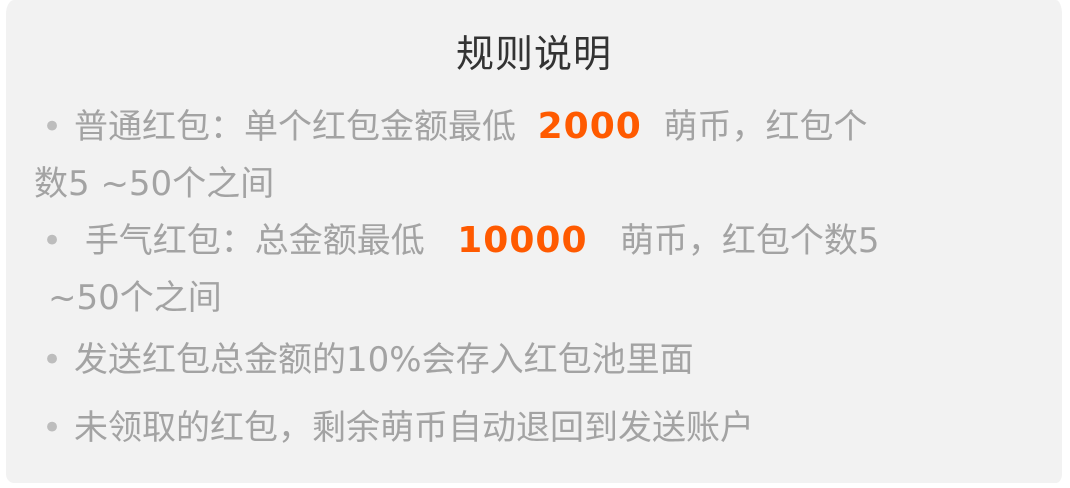  What do you see at coordinates (533, 54) in the screenshot?
I see `rules-title: 规则说明` at bounding box center [533, 54].